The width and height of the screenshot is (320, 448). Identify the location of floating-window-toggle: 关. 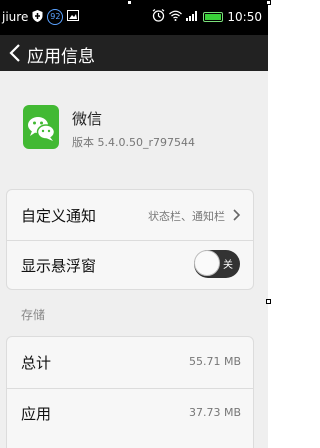
(217, 264).